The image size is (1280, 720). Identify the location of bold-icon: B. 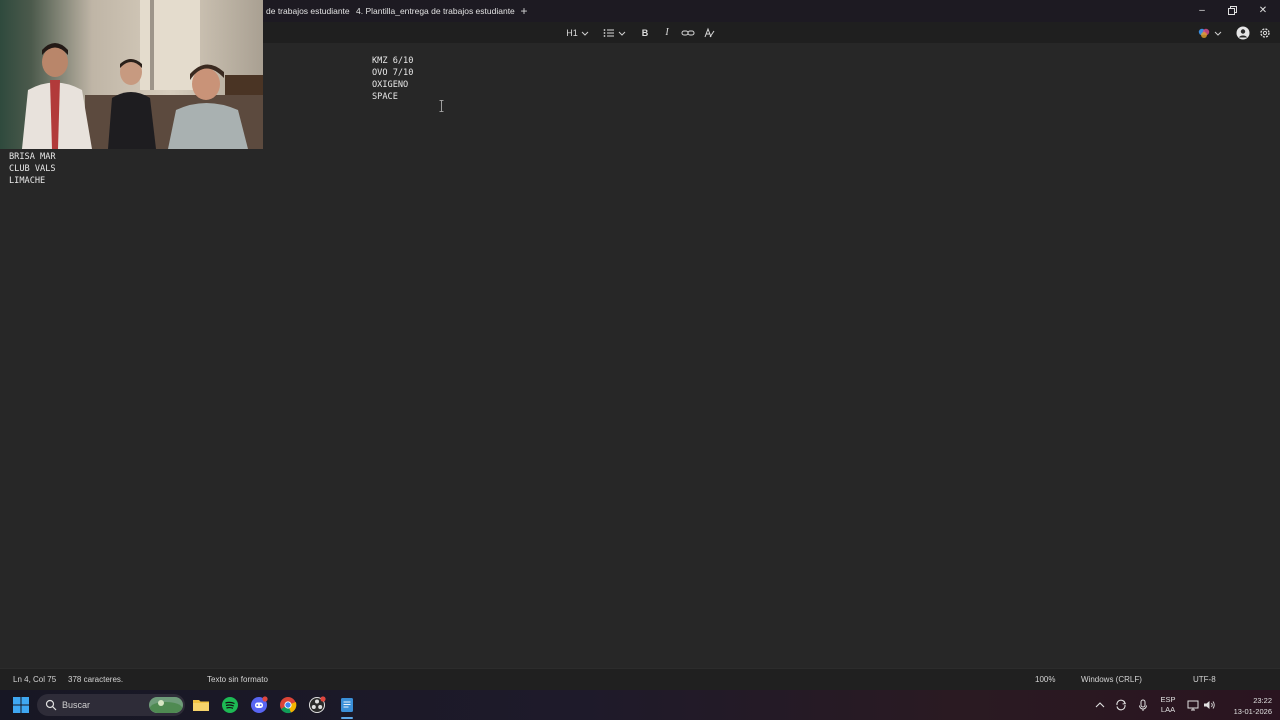
(645, 33).